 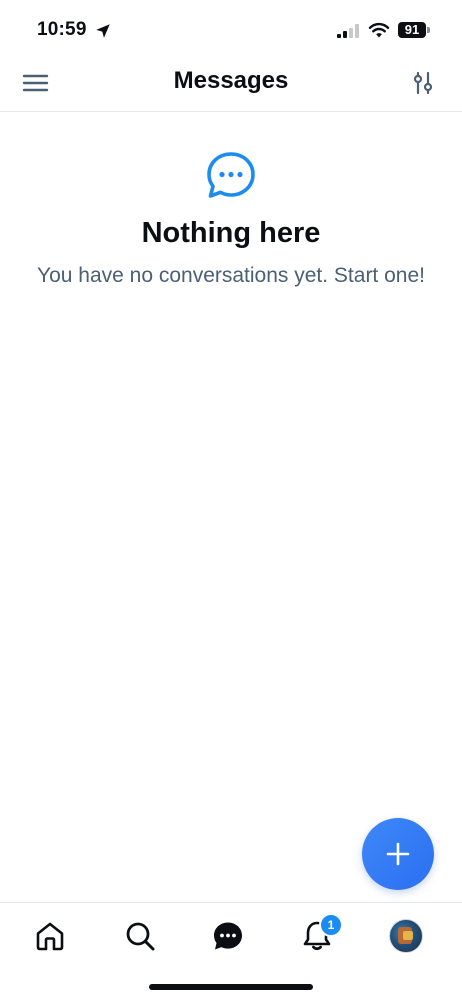 I want to click on filter-settings-button, so click(x=423, y=83).